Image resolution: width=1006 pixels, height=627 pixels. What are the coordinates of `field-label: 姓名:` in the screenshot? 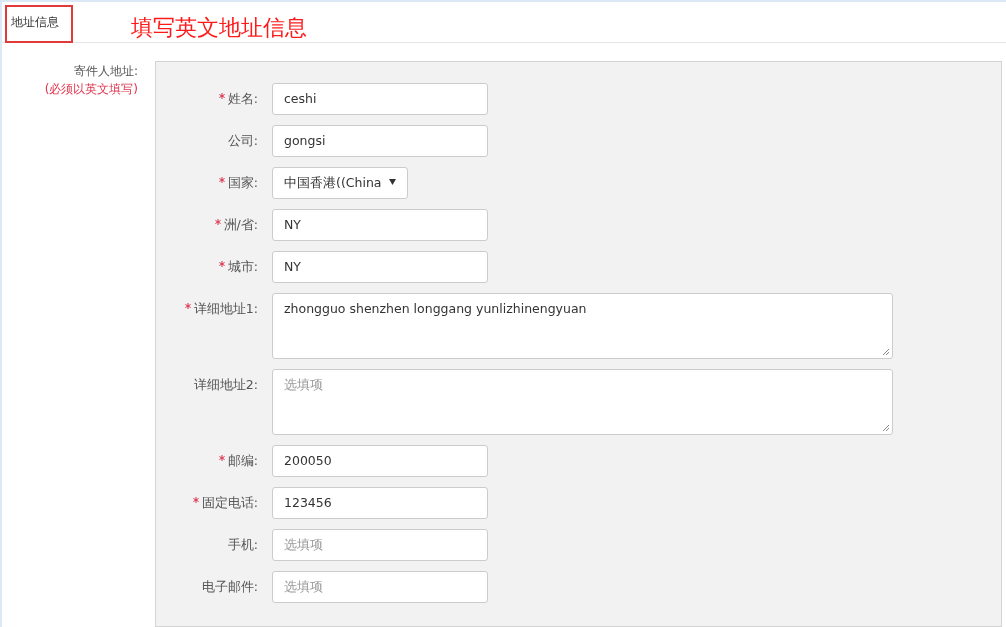 It's located at (207, 95).